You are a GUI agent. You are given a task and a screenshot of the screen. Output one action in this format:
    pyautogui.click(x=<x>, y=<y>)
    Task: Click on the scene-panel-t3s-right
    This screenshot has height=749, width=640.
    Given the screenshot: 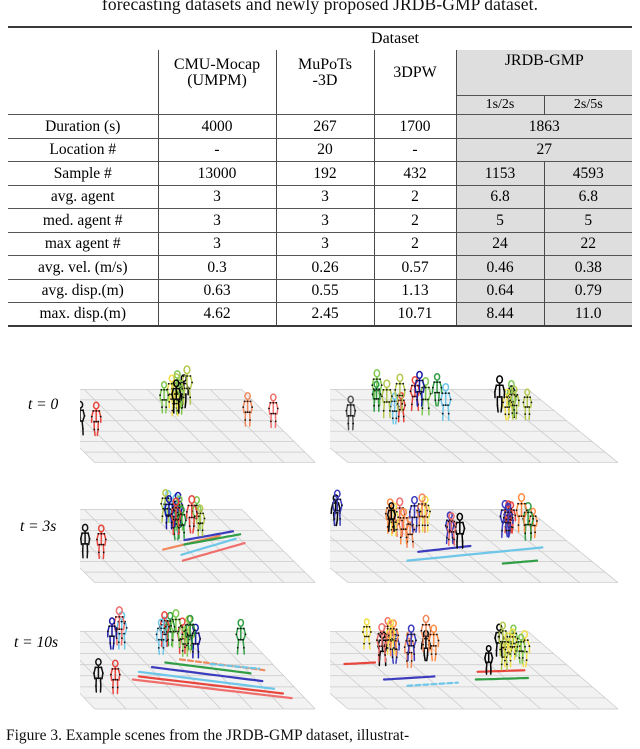 What is the action you would take?
    pyautogui.click(x=480, y=533)
    